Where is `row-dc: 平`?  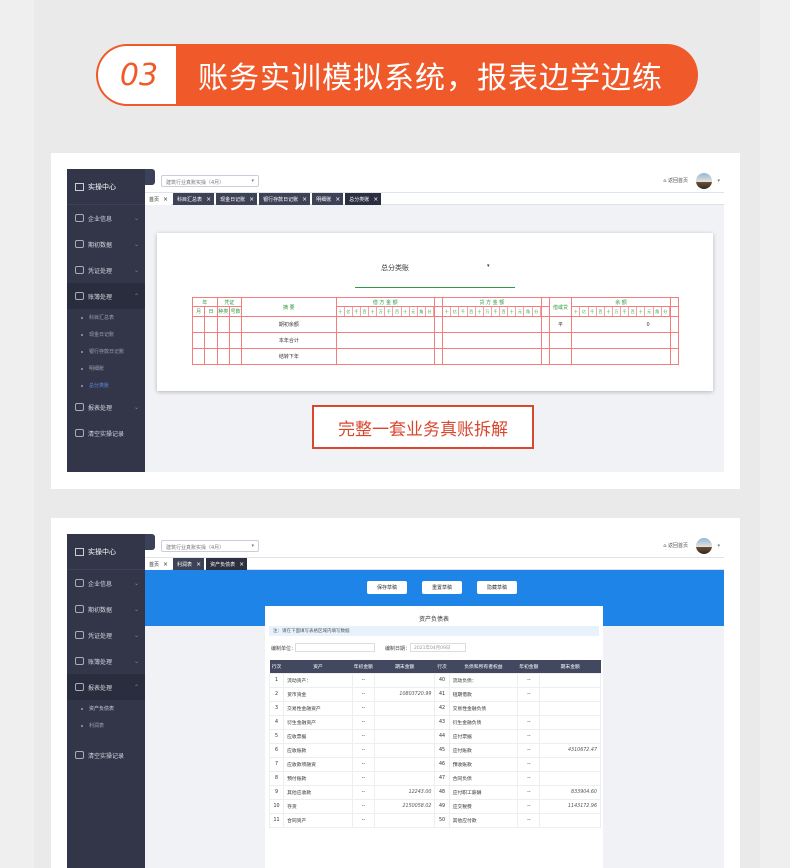 row-dc: 平 is located at coordinates (560, 324).